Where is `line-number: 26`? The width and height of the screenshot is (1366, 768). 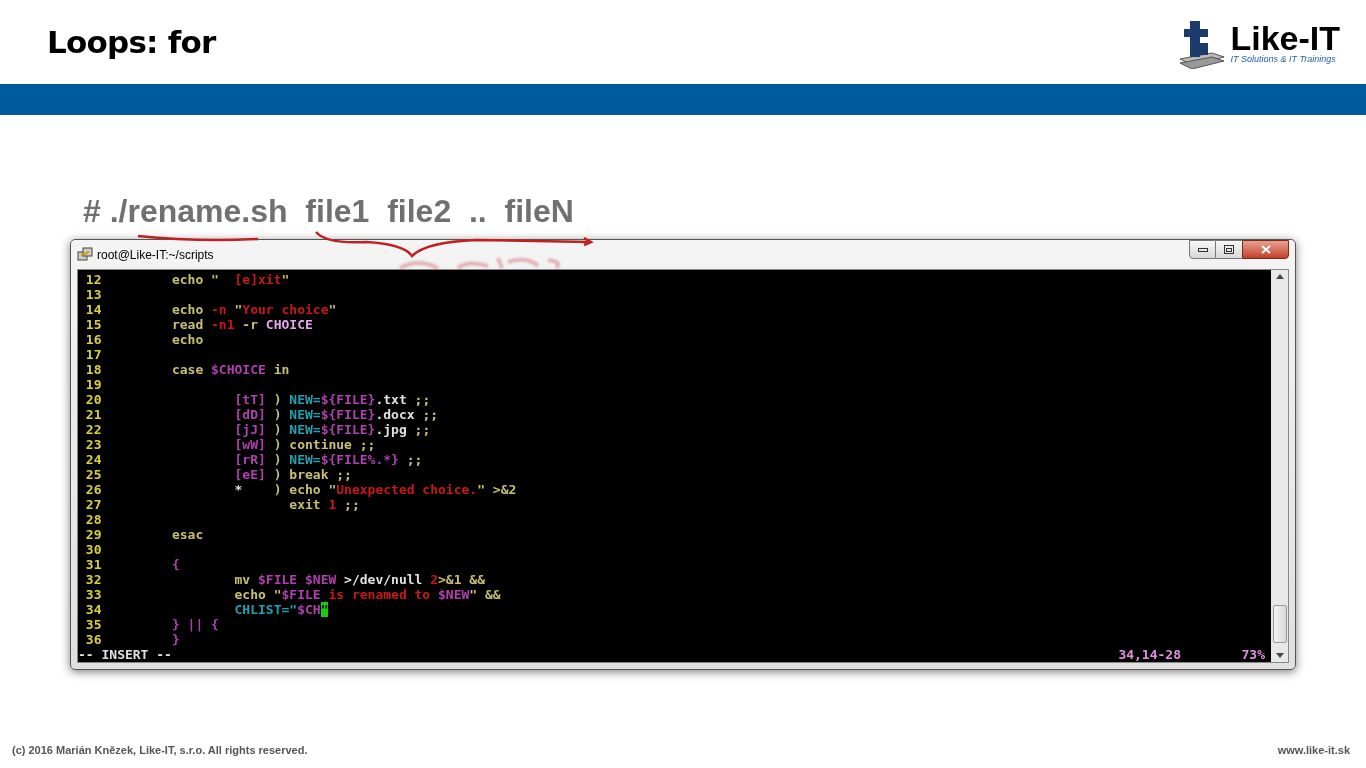
line-number: 26 is located at coordinates (93, 489).